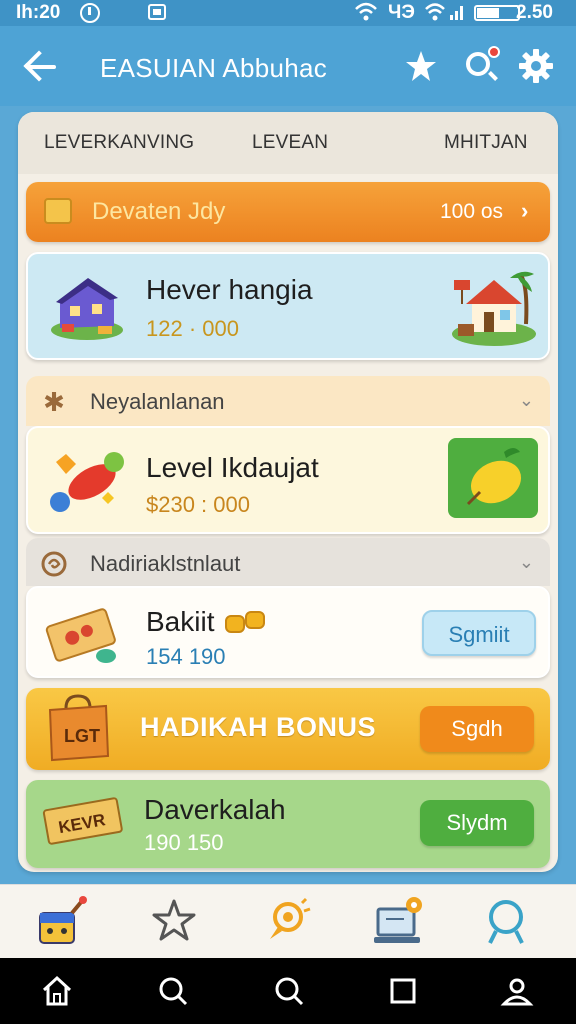 The height and width of the screenshot is (1024, 576). I want to click on user-icon, so click(517, 991).